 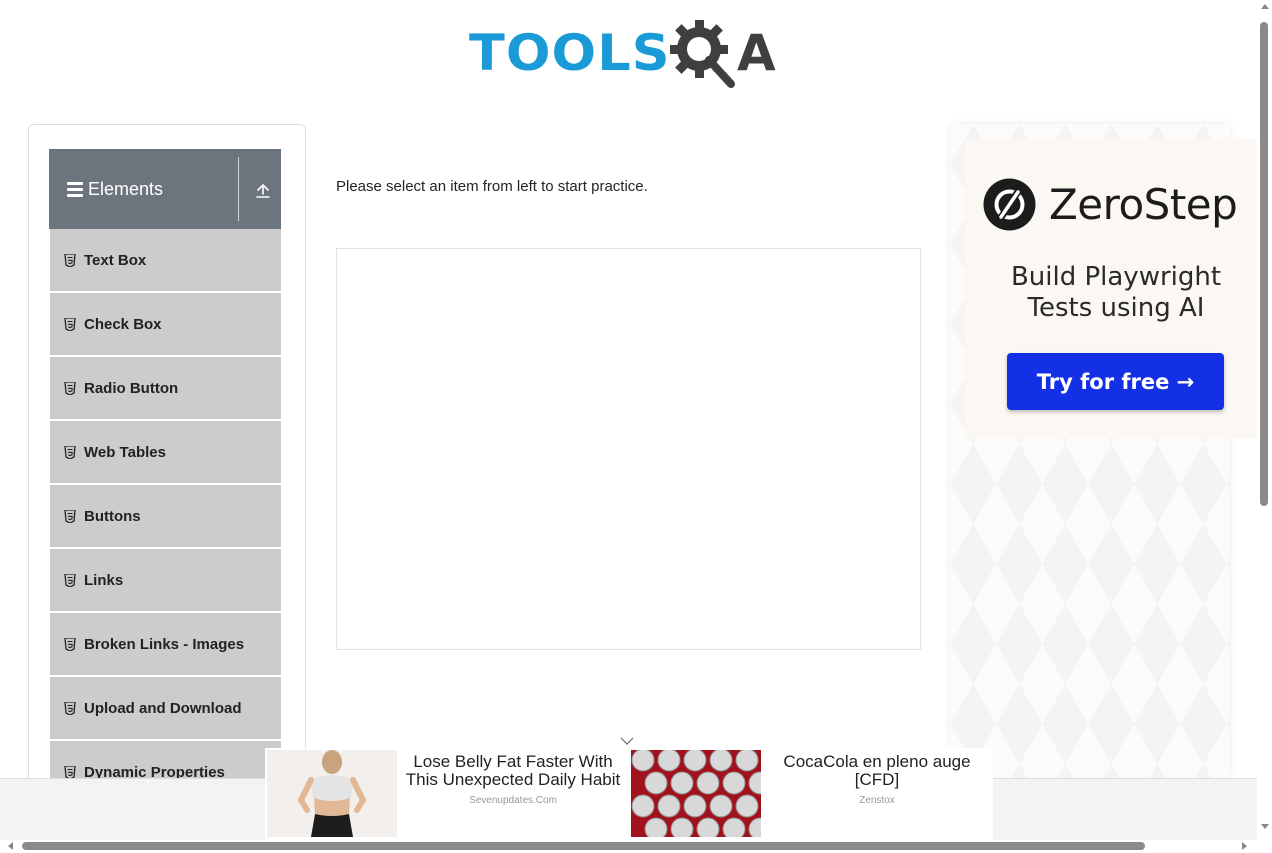 I want to click on sidebar-item-links: Links, so click(x=165, y=581).